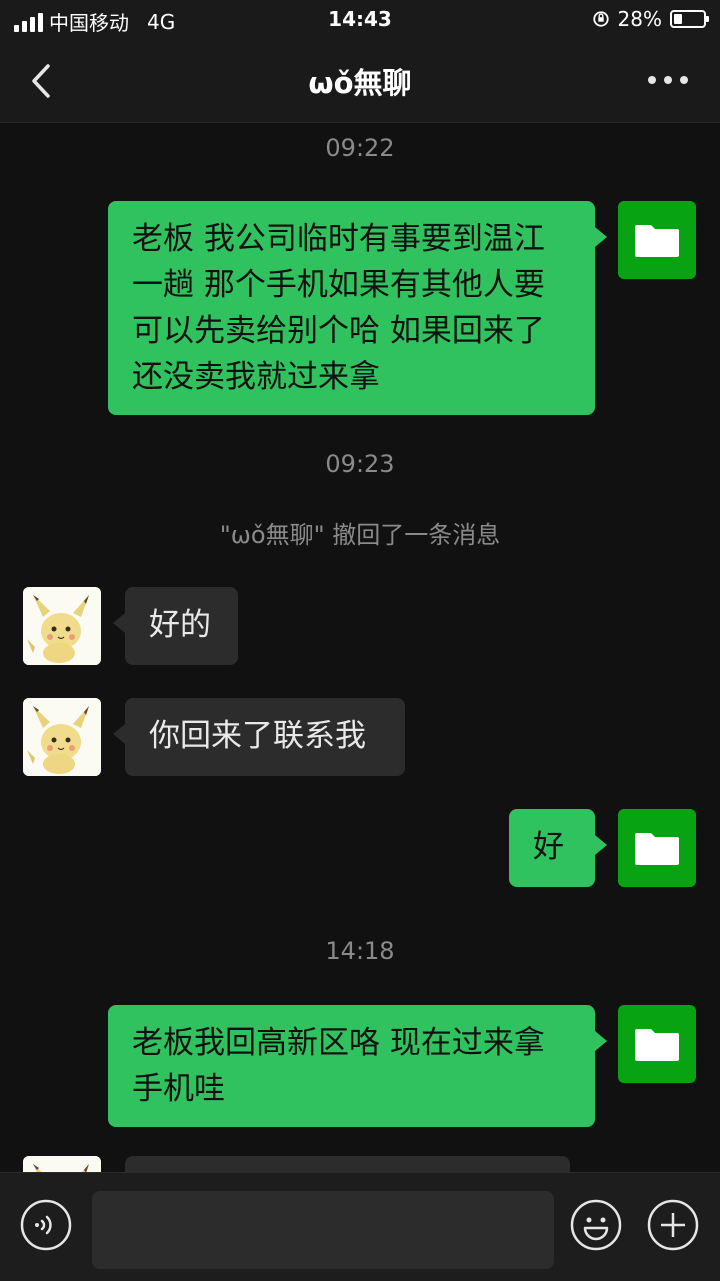  Describe the element at coordinates (347, 1164) in the screenshot. I see `message-bubble-other` at that location.